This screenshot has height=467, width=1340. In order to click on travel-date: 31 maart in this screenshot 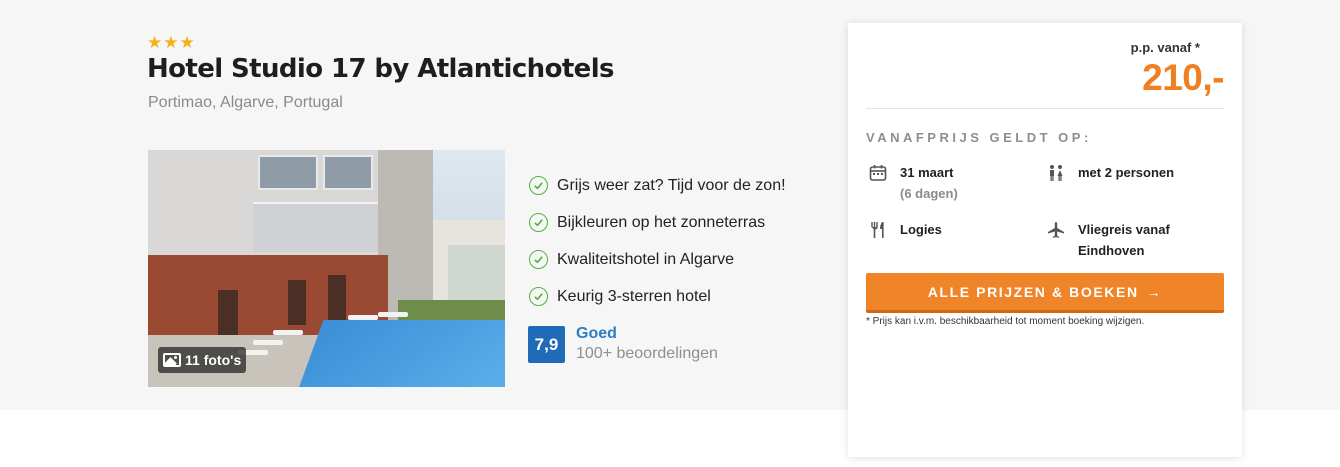, I will do `click(927, 172)`.